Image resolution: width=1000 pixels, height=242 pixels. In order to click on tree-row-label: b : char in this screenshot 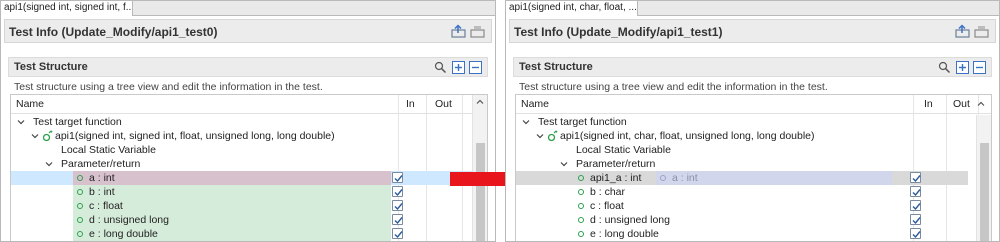, I will do `click(608, 192)`.